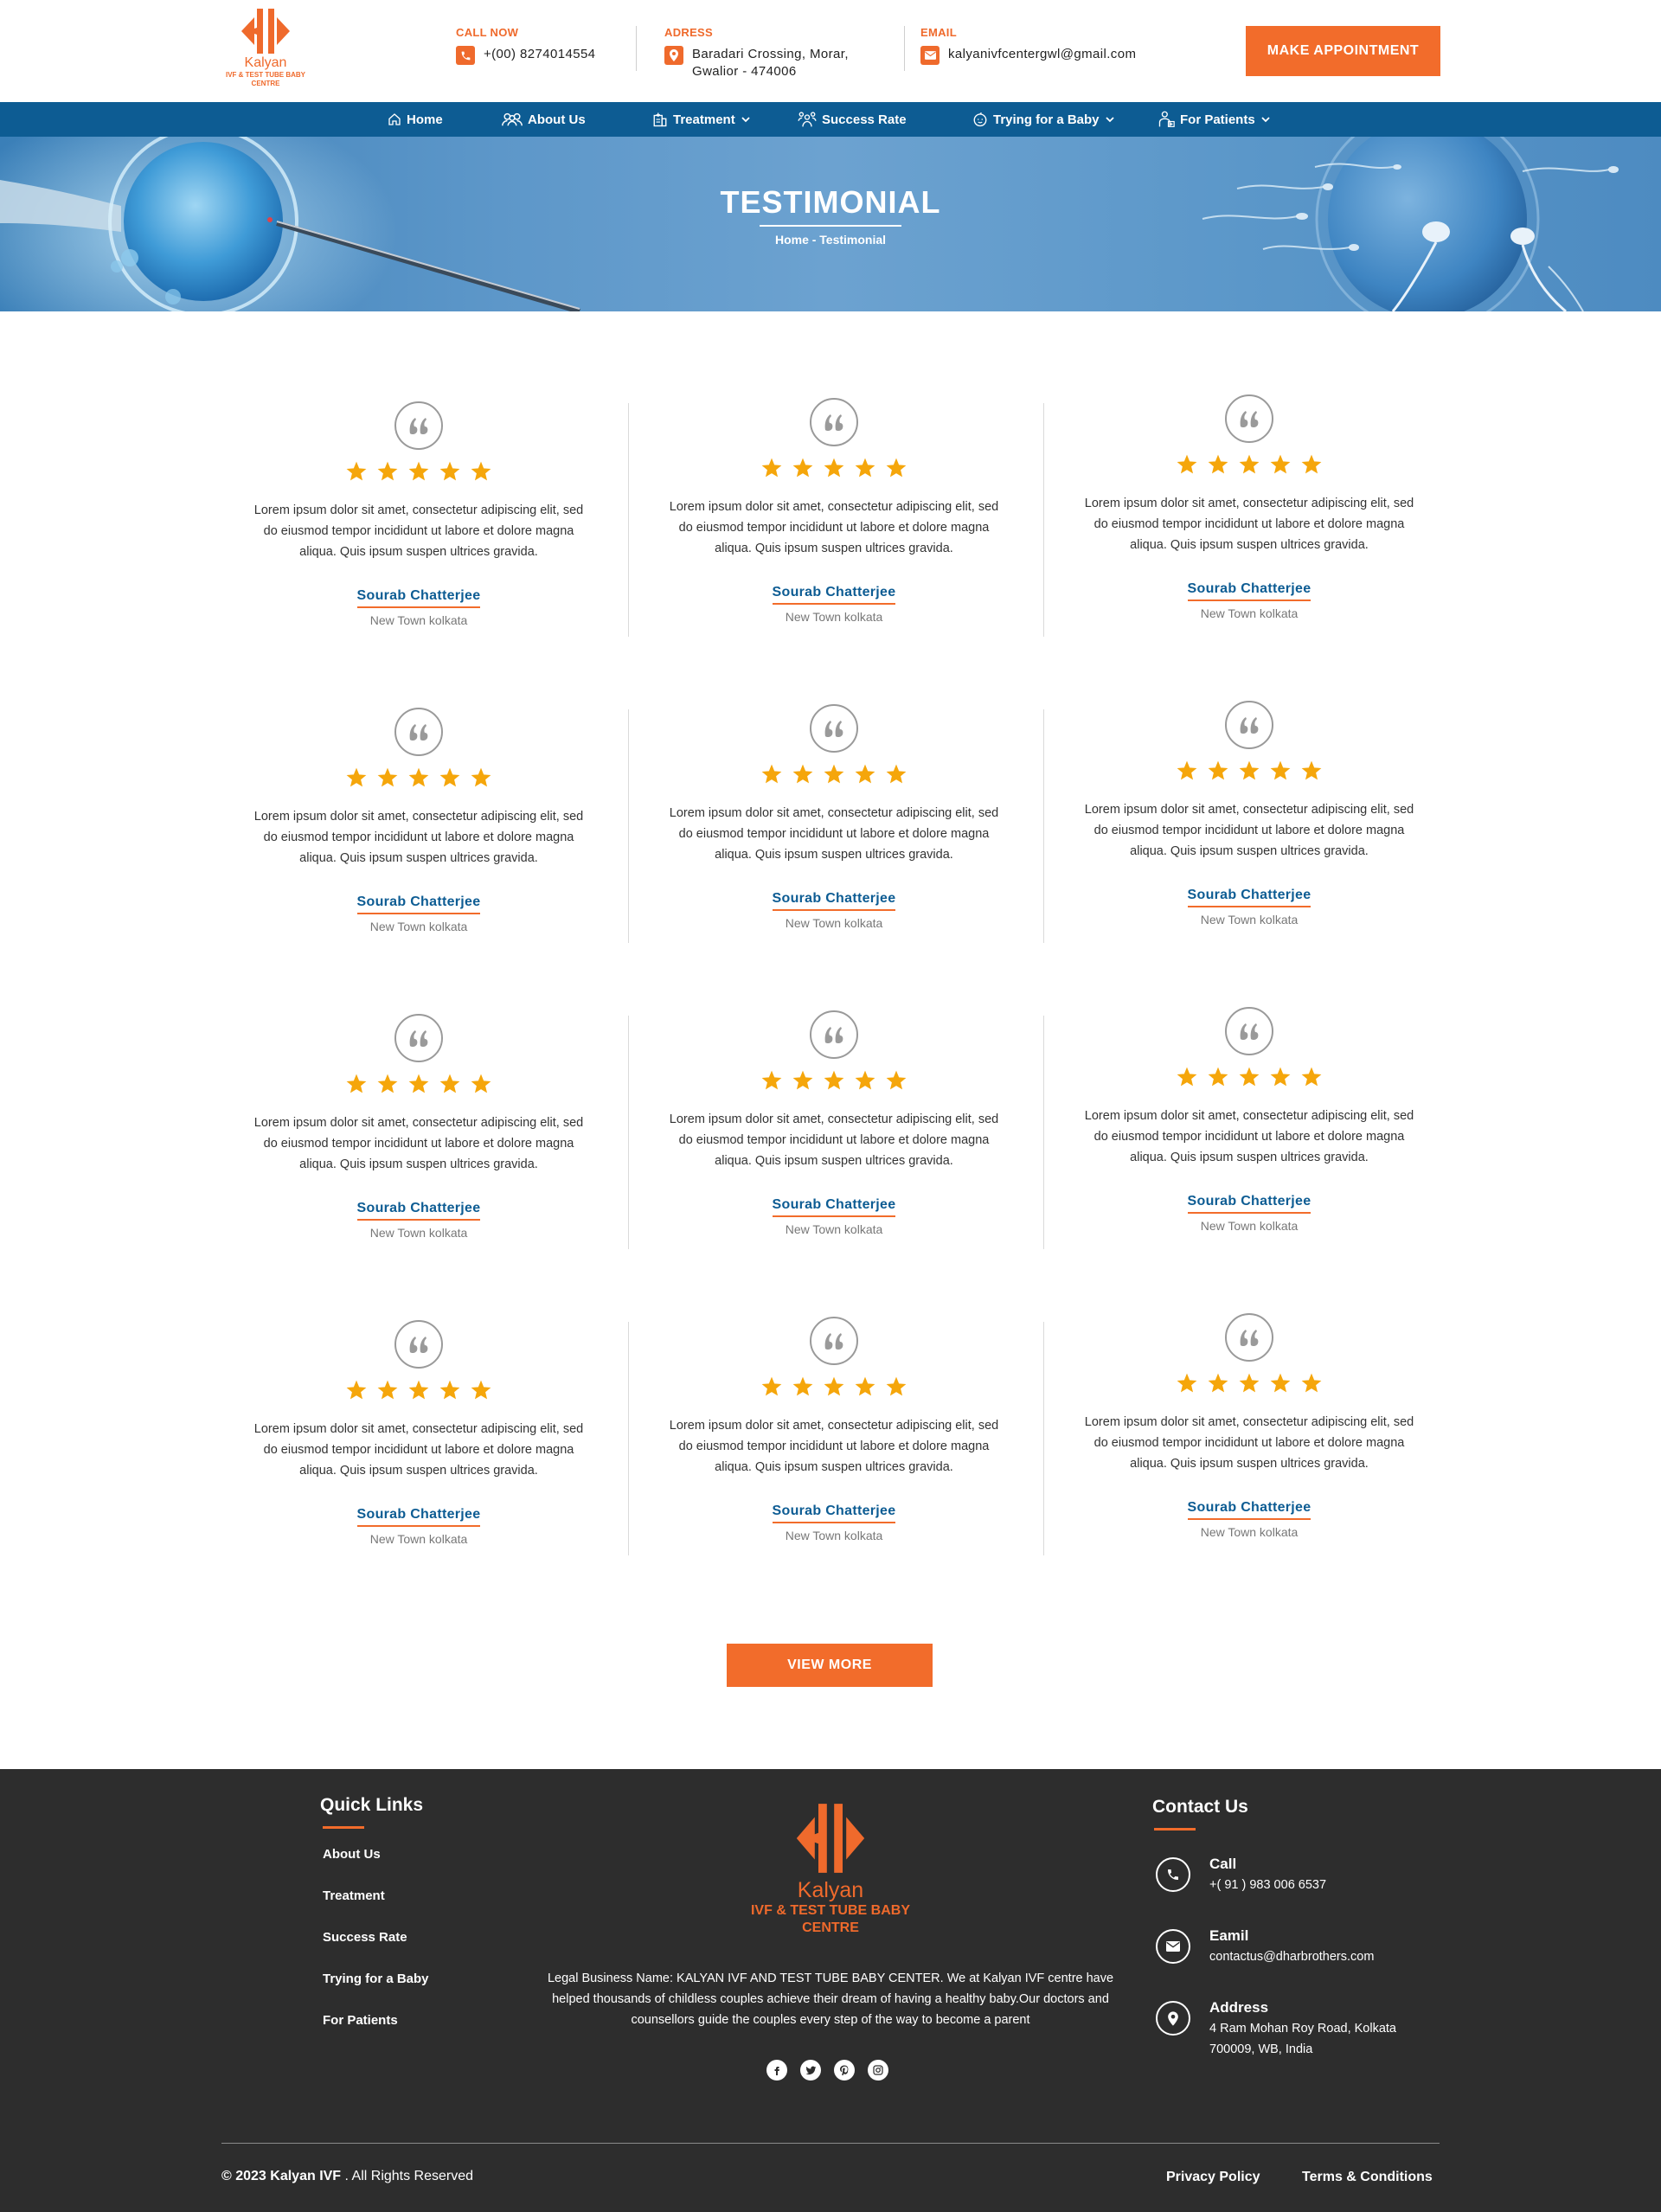 The height and width of the screenshot is (2212, 1661). I want to click on footer-link-success-rate: Success Rate, so click(365, 1938).